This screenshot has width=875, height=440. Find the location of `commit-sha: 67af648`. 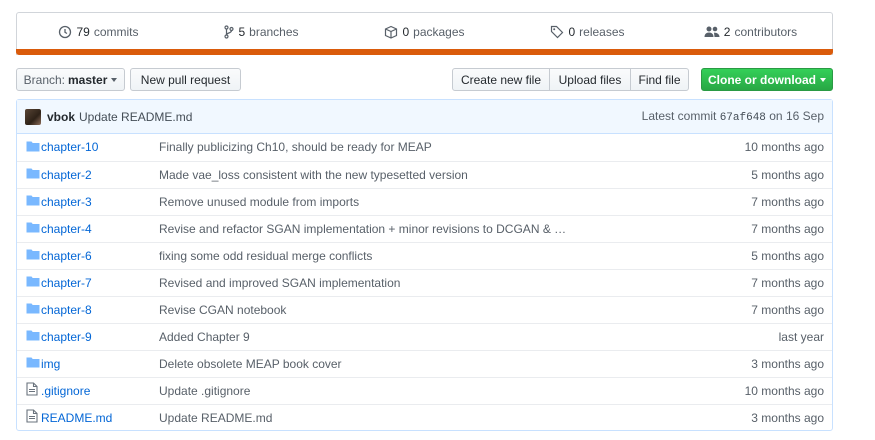

commit-sha: 67af648 is located at coordinates (743, 118).